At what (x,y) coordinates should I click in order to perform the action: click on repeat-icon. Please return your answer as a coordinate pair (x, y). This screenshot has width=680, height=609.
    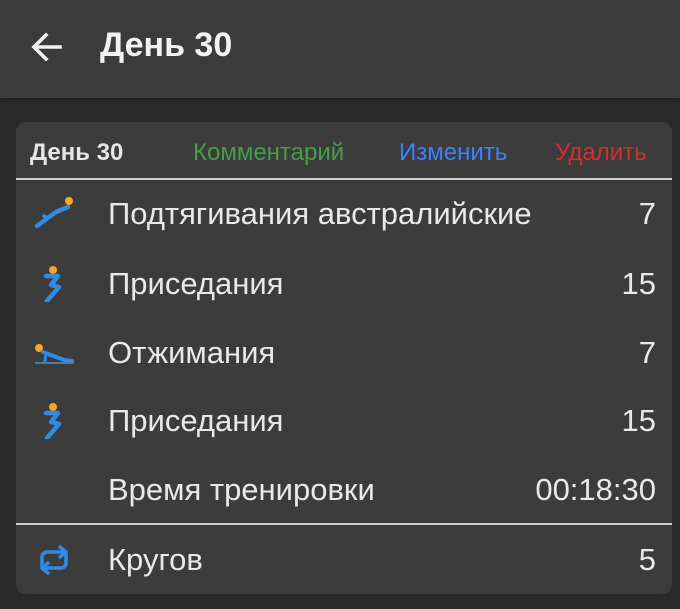
    Looking at the image, I should click on (54, 560).